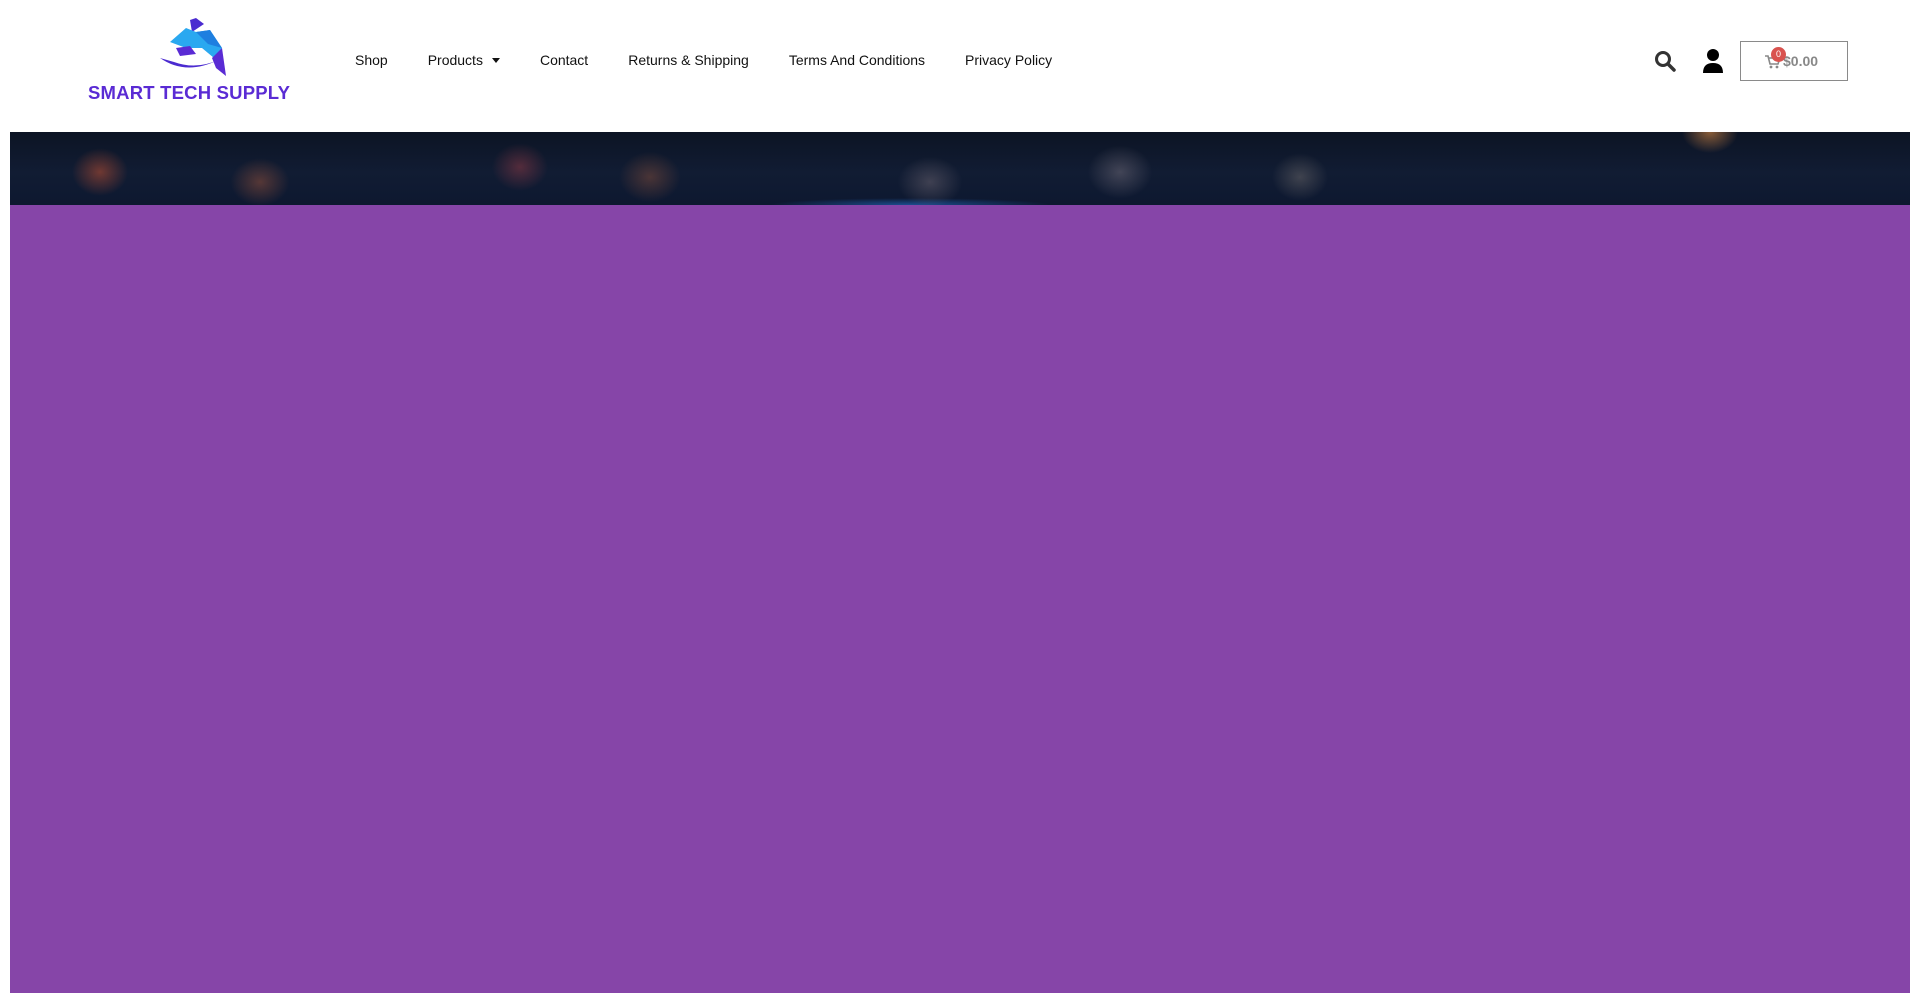 The image size is (1920, 993). I want to click on site-logo: SMART TECH SUPPLY, so click(191, 63).